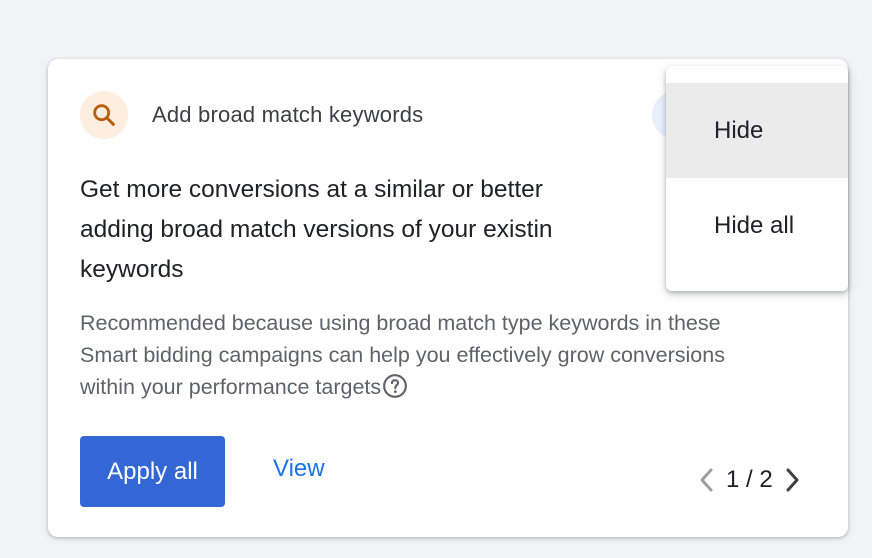 Image resolution: width=872 pixels, height=558 pixels. What do you see at coordinates (792, 480) in the screenshot?
I see `chevron-right-icon` at bounding box center [792, 480].